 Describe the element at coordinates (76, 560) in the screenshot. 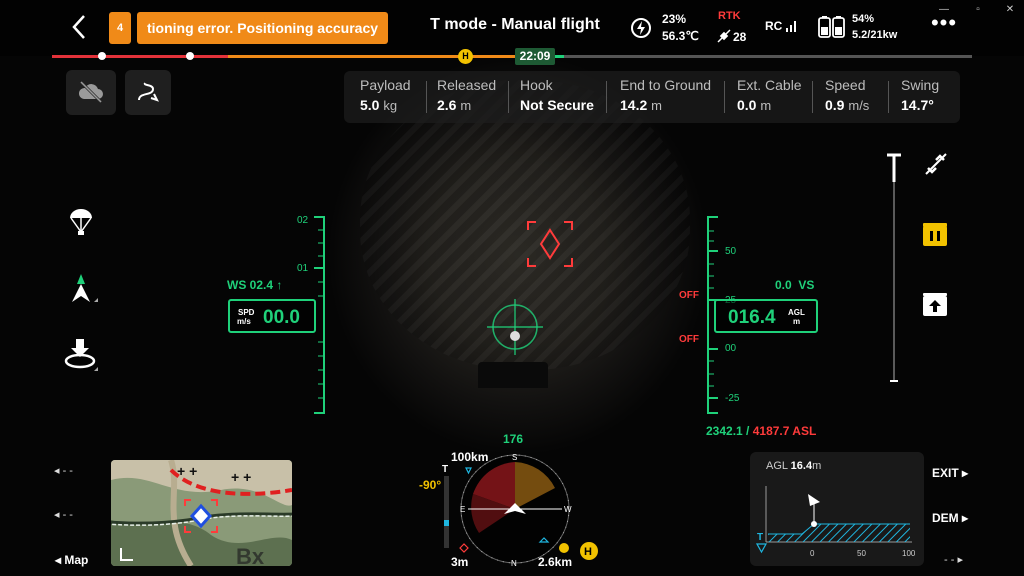

I see `map-label: Map` at that location.